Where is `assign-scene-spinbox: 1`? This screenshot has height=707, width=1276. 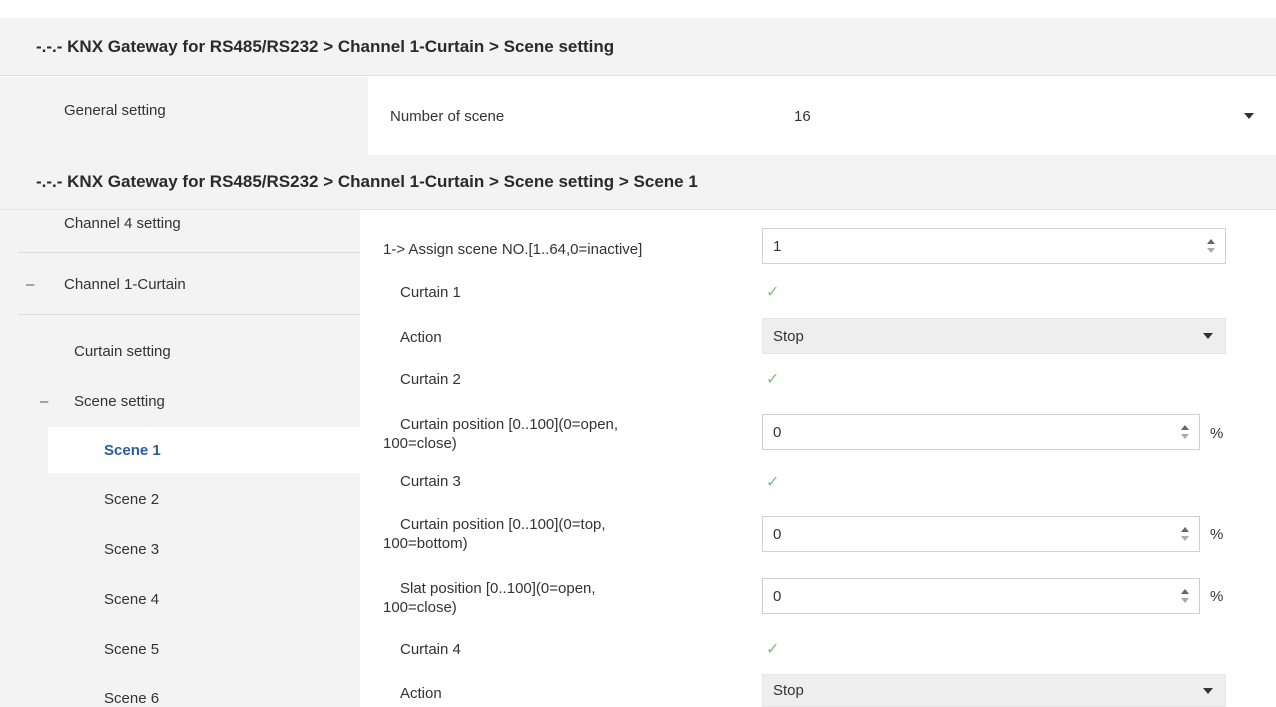
assign-scene-spinbox: 1 is located at coordinates (994, 246).